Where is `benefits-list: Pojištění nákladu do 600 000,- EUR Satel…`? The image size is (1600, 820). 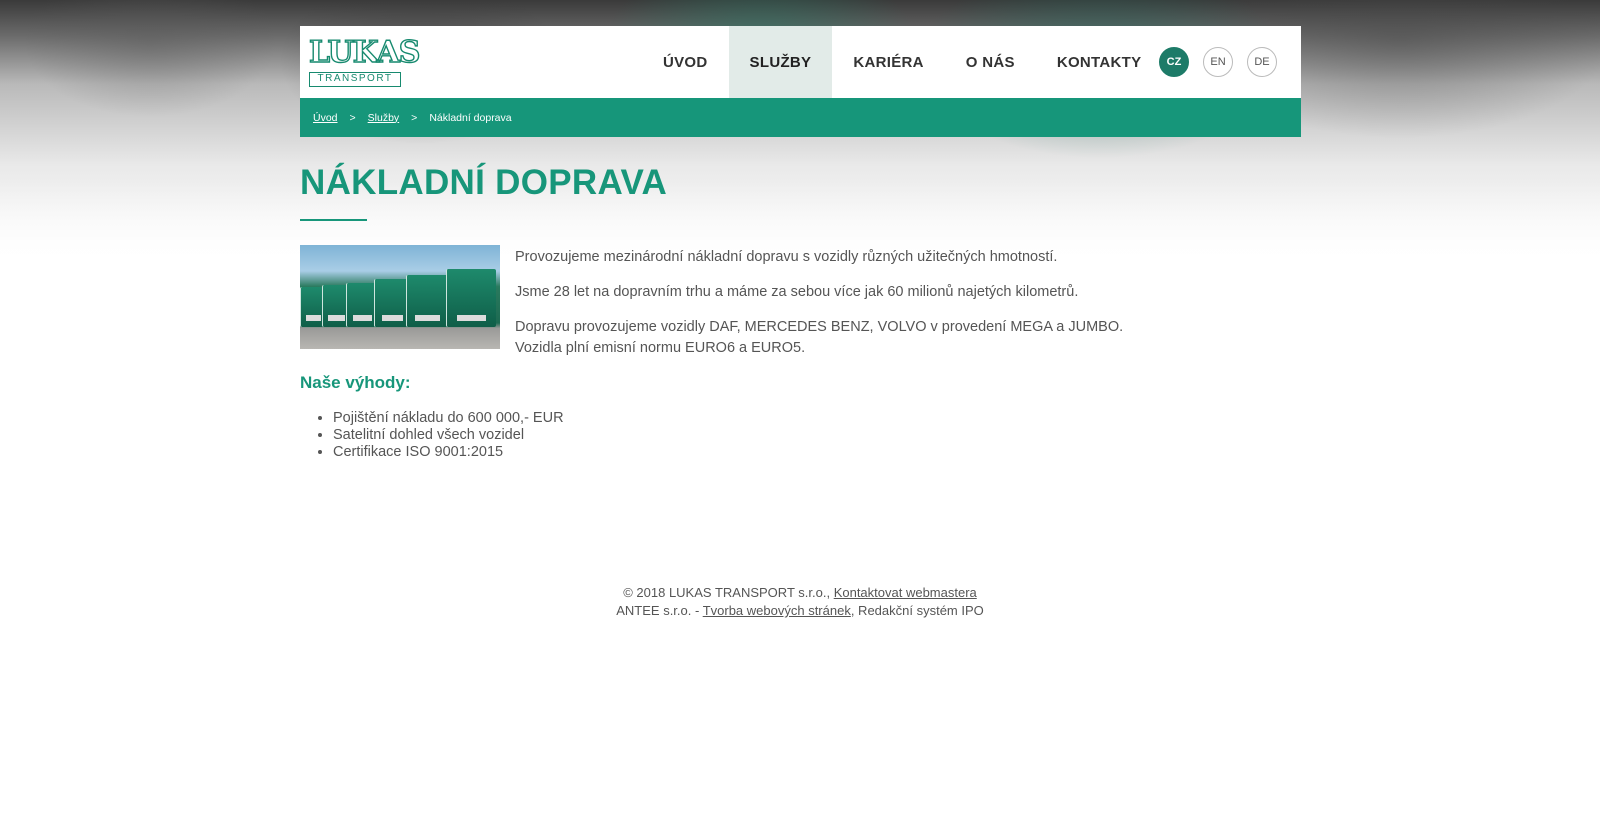 benefits-list: Pojištění nákladu do 600 000,- EUR Satel… is located at coordinates (448, 435).